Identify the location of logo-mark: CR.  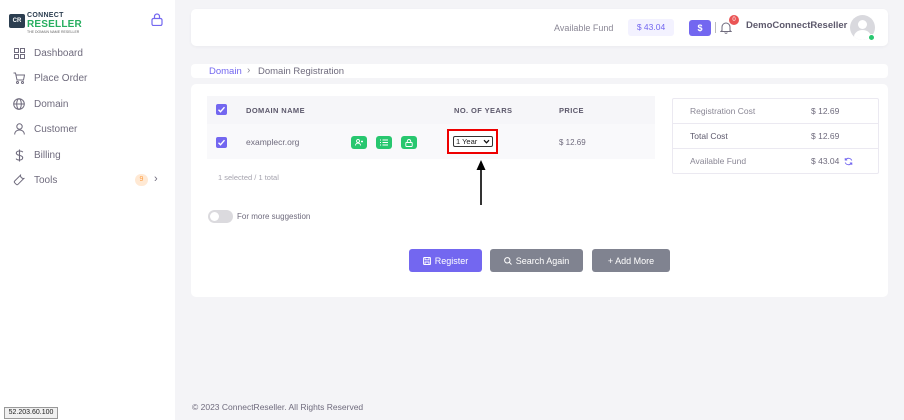
(17, 21).